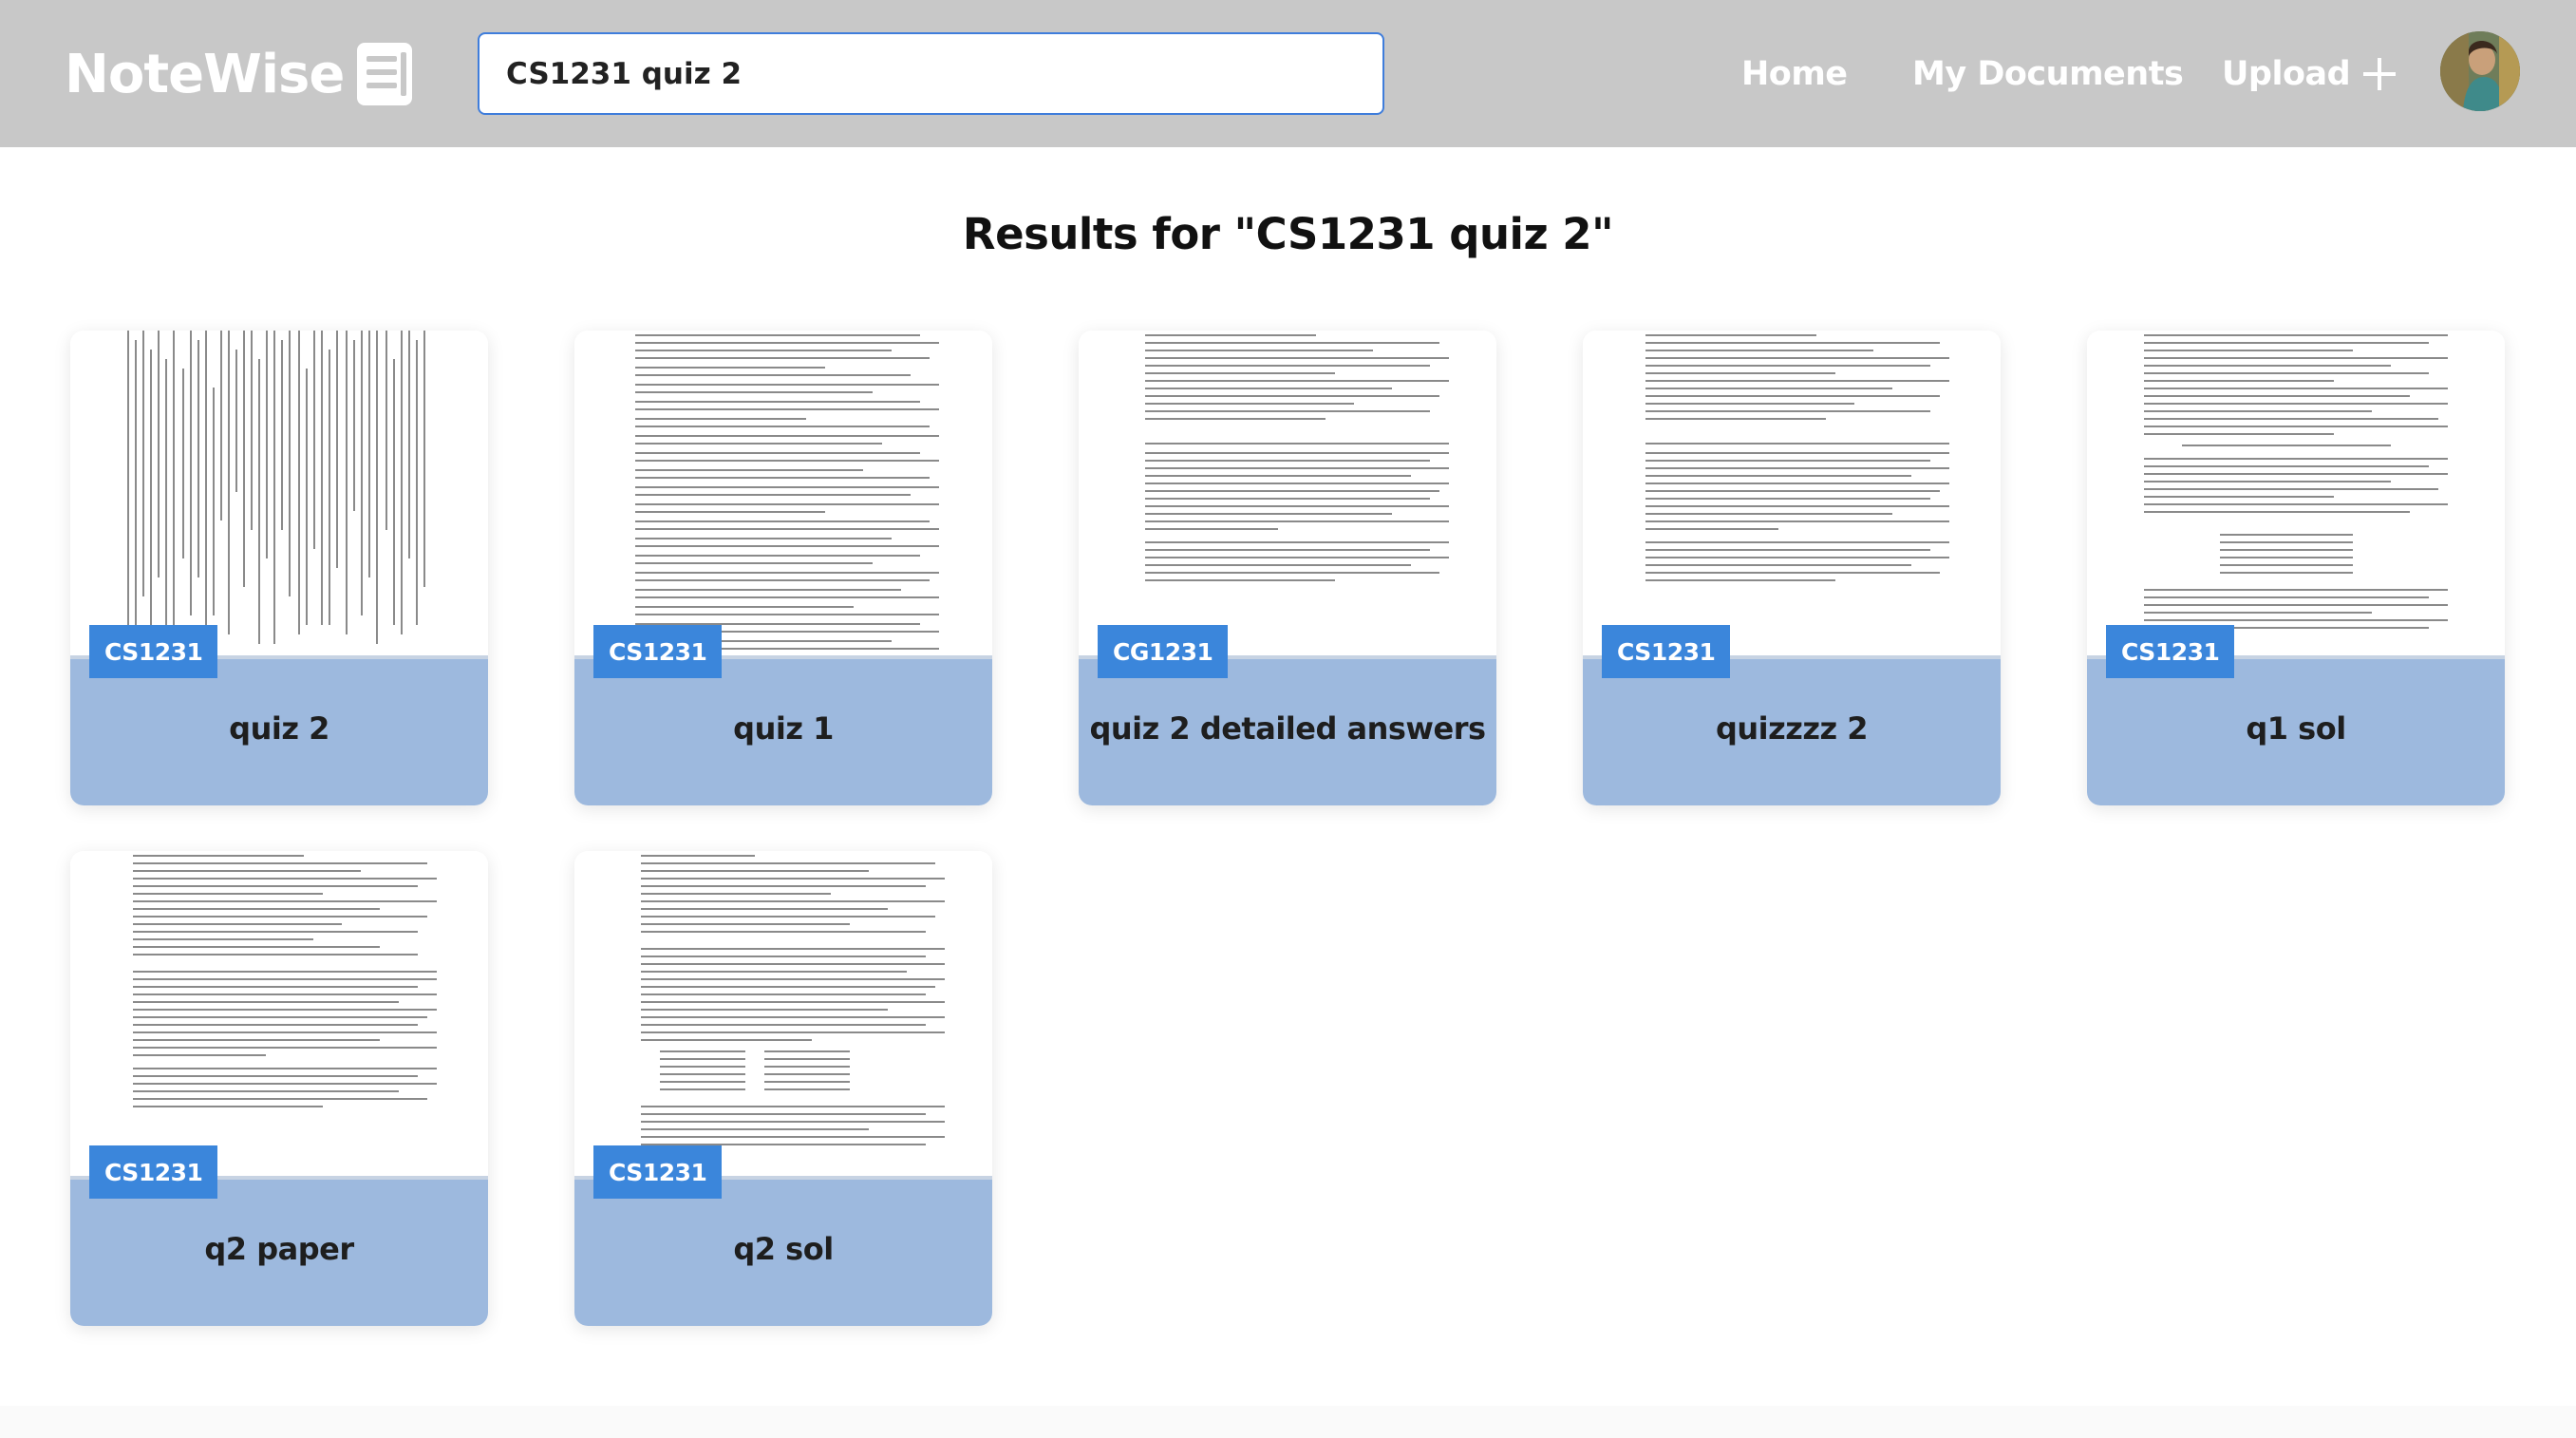  I want to click on document-icon, so click(385, 74).